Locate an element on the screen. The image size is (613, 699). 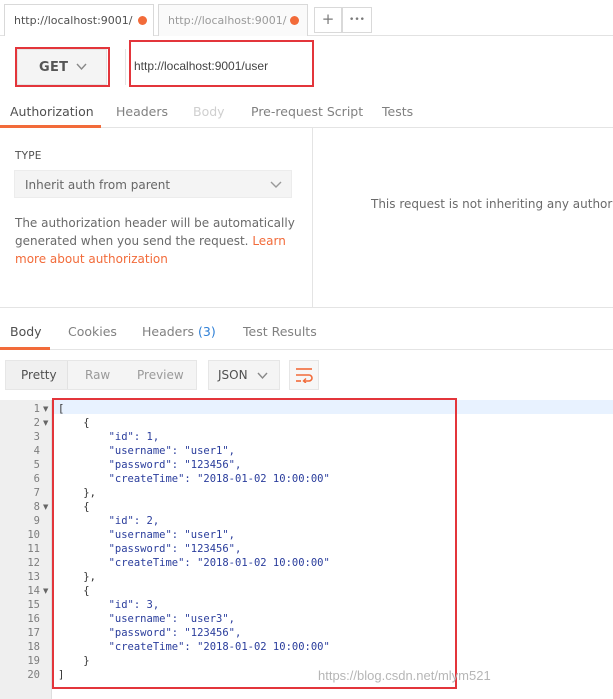
auth-type-value: Inherit auth from parent is located at coordinates (98, 185).